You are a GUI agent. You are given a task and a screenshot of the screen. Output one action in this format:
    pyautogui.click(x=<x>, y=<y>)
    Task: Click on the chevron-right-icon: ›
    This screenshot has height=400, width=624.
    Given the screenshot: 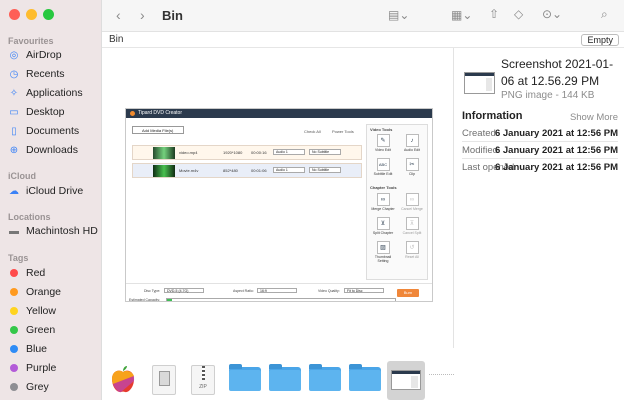 What is the action you would take?
    pyautogui.click(x=142, y=15)
    